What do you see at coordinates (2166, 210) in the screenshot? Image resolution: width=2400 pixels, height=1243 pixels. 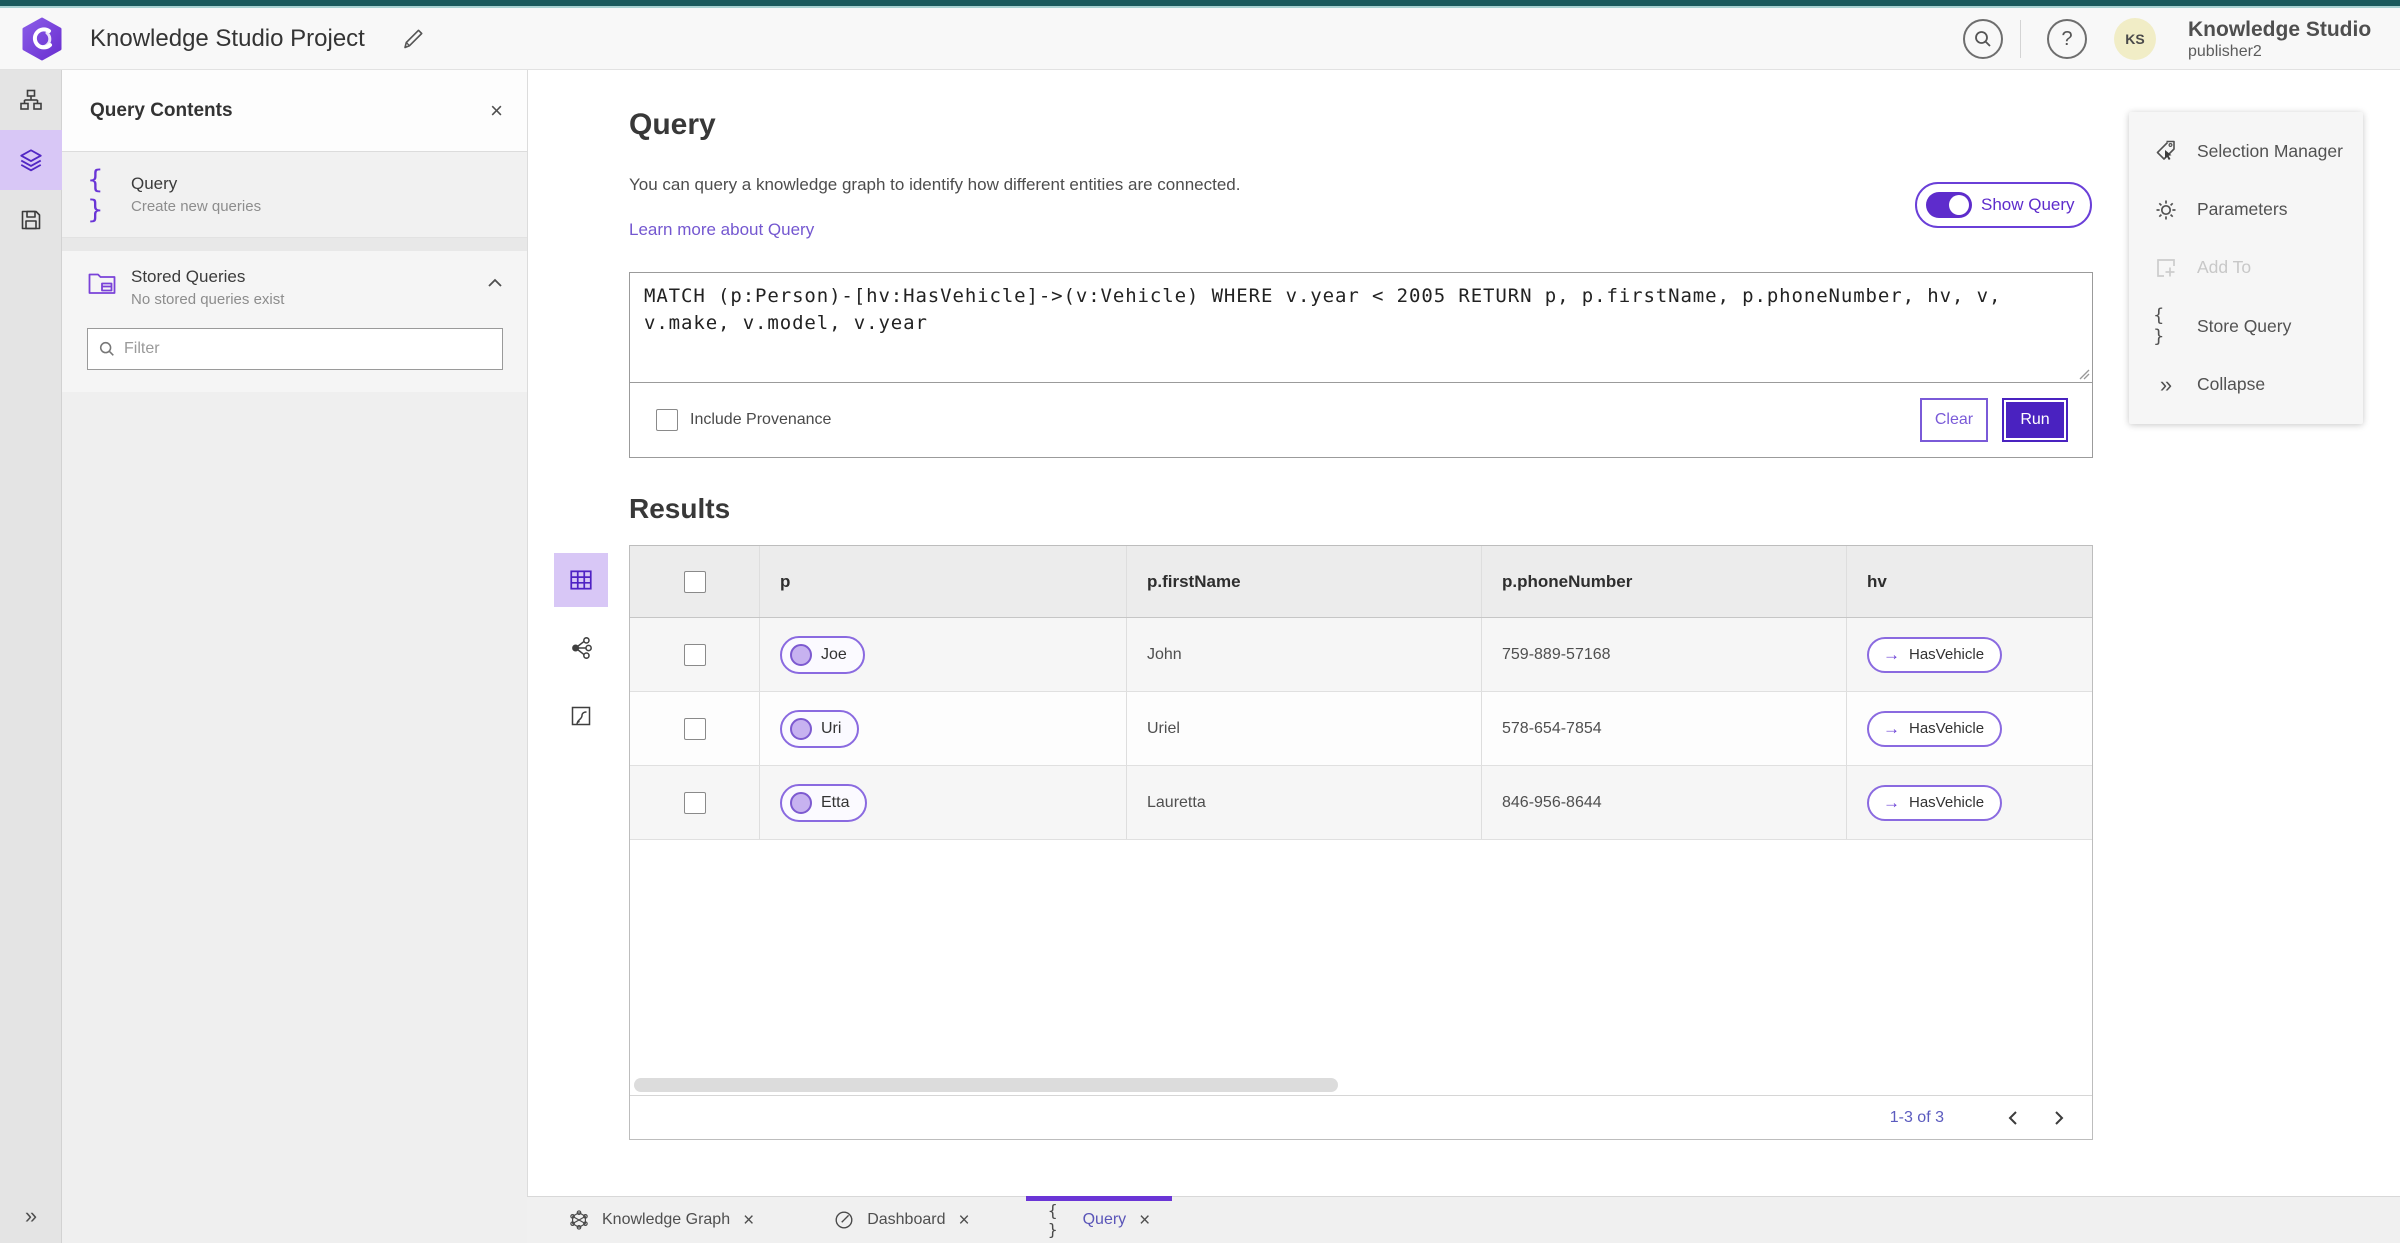 I see `parameters-gear-icon` at bounding box center [2166, 210].